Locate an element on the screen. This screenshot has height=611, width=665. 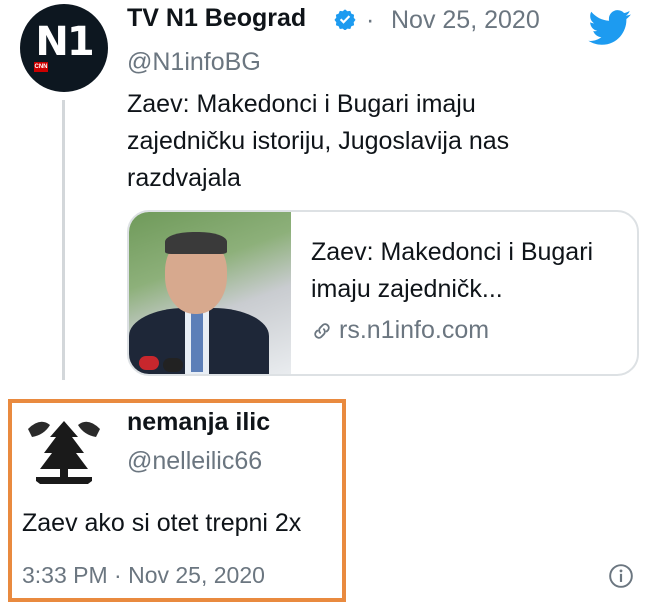
reply-author-name: nemanja ilic is located at coordinates (198, 422).